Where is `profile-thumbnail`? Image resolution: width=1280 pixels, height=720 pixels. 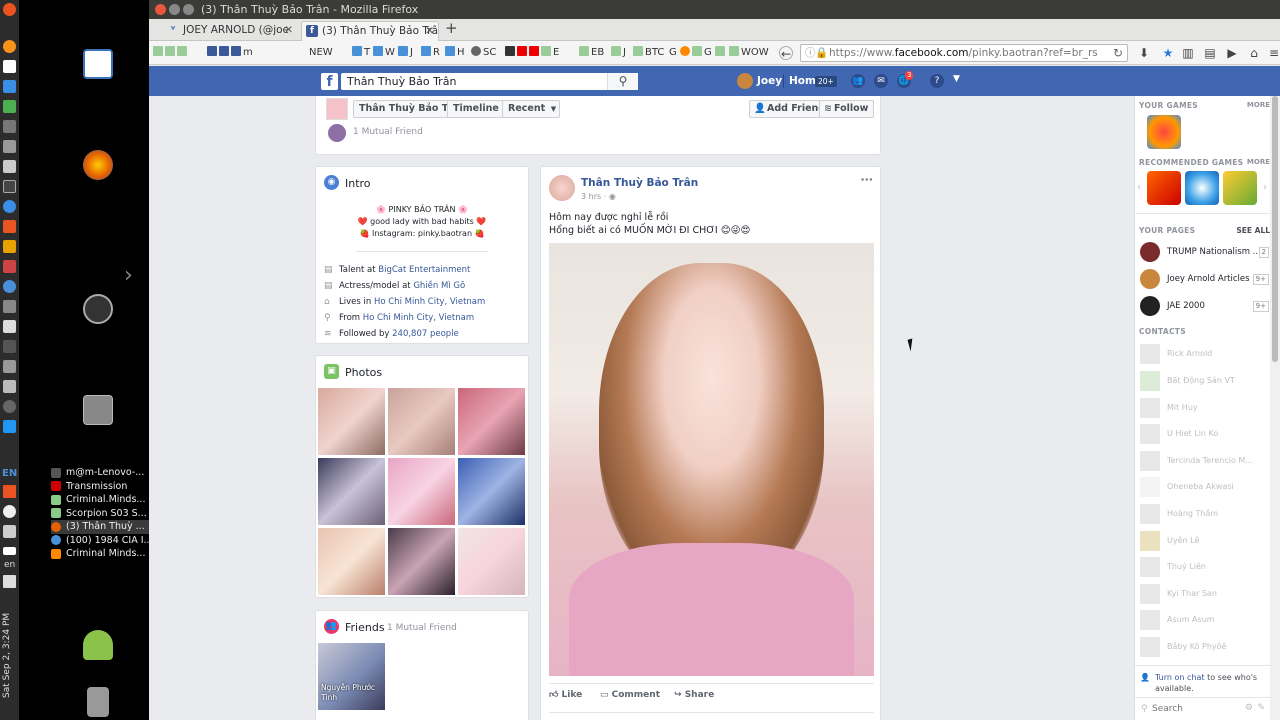 profile-thumbnail is located at coordinates (337, 109).